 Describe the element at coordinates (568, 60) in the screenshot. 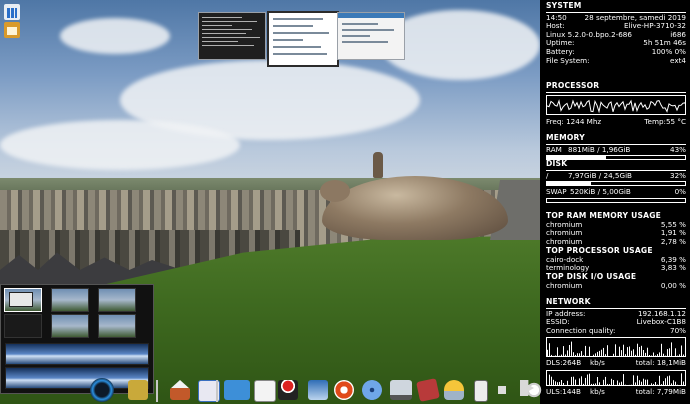

I see `filesystem-label: File System:` at that location.